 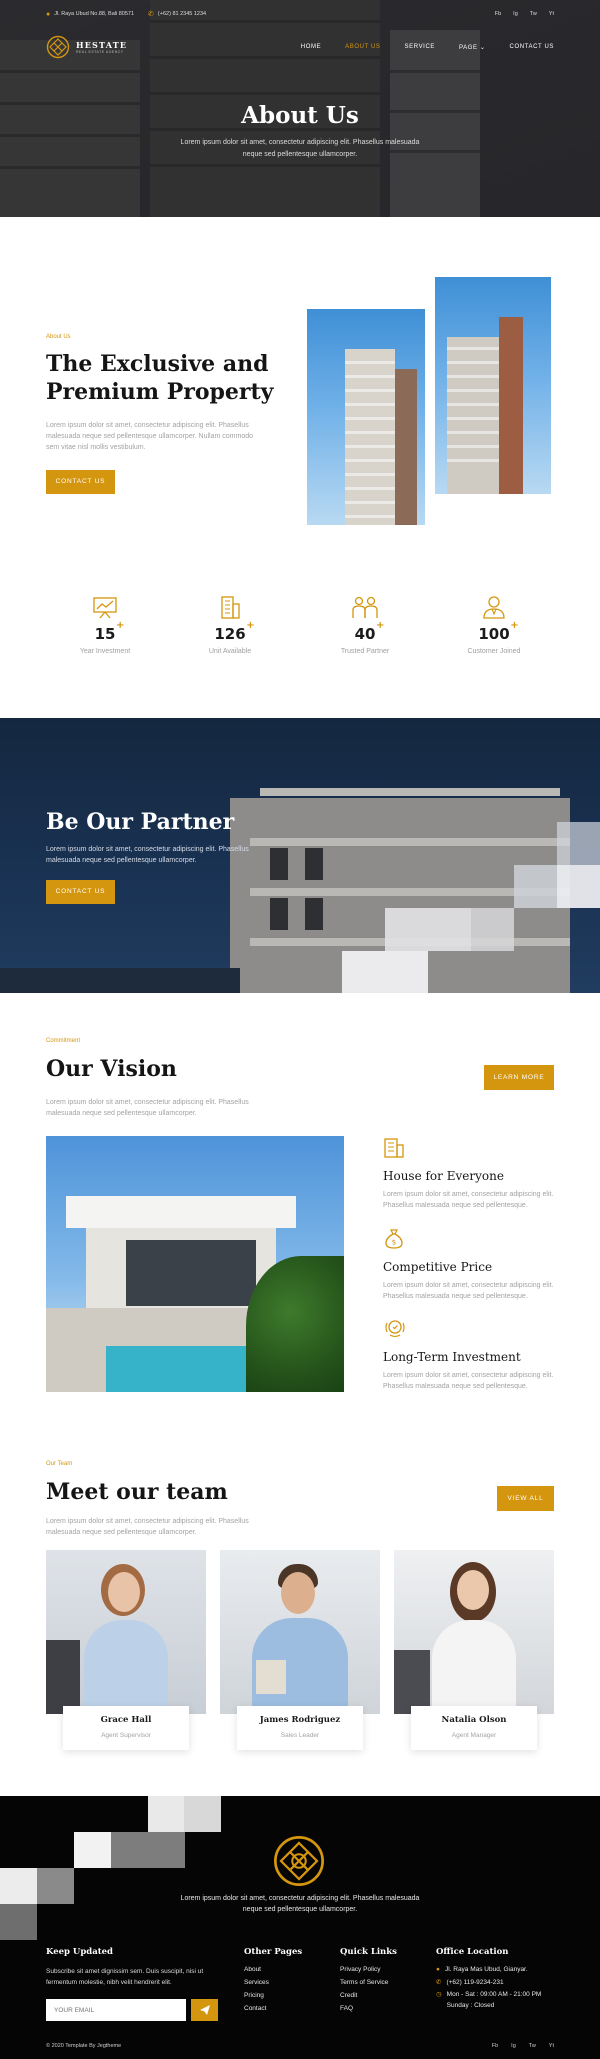 I want to click on stat-trusted-partner: 40 + Trusted Partner, so click(x=365, y=625).